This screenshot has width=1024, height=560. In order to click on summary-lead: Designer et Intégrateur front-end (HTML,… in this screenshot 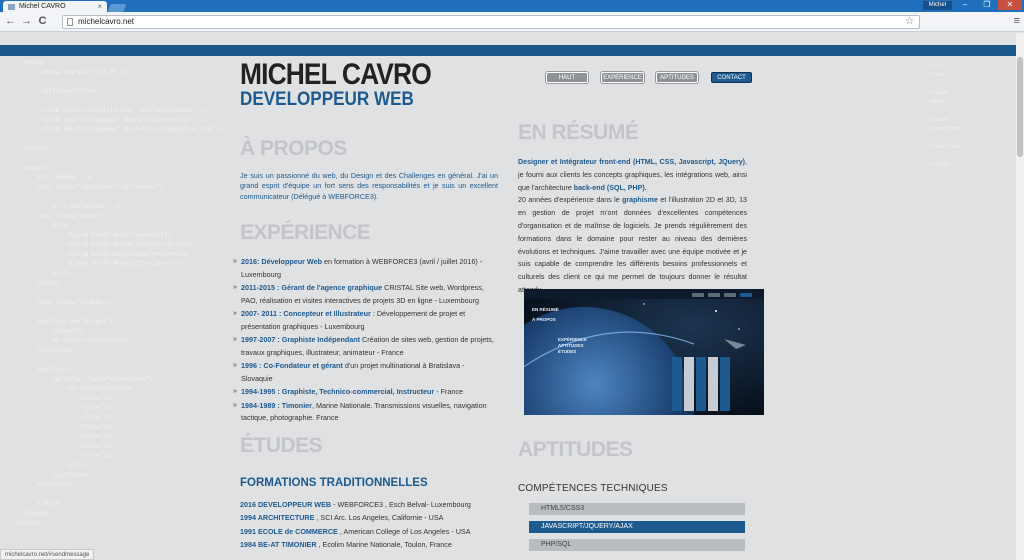, I will do `click(632, 162)`.